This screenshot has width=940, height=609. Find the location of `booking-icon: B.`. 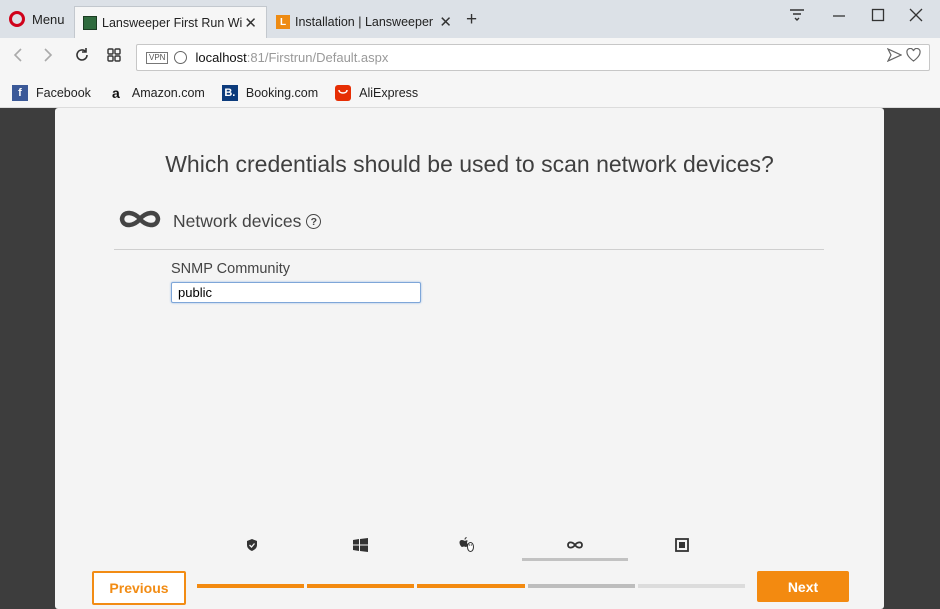

booking-icon: B. is located at coordinates (229, 92).